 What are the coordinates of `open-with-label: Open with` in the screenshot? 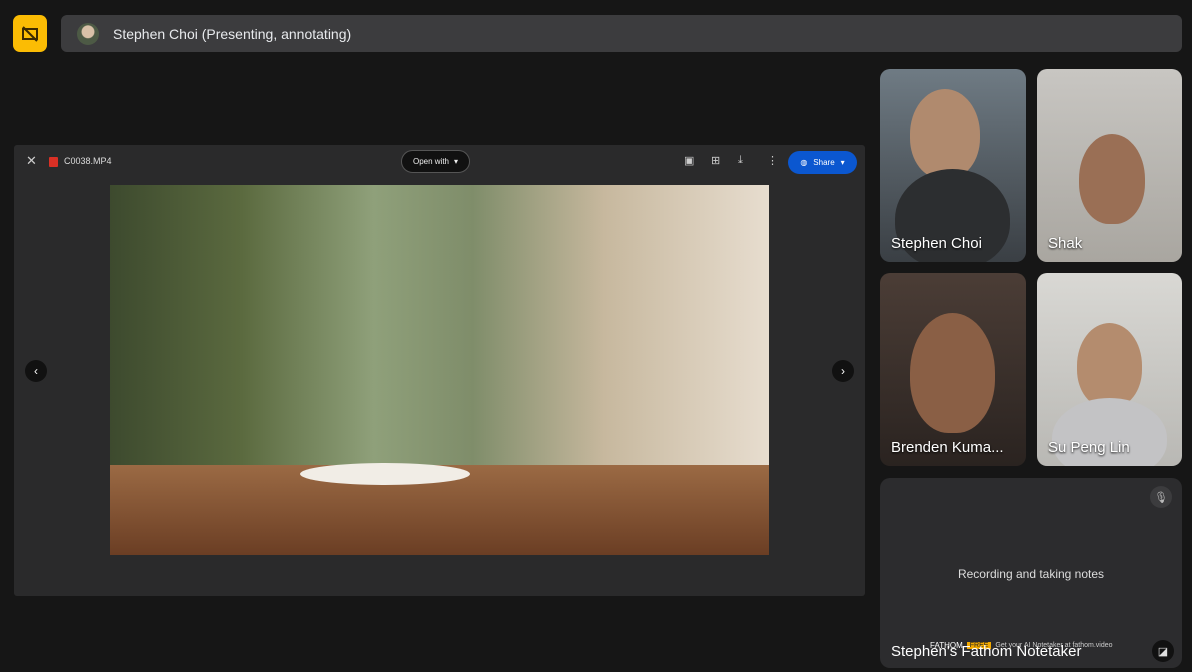 It's located at (430, 161).